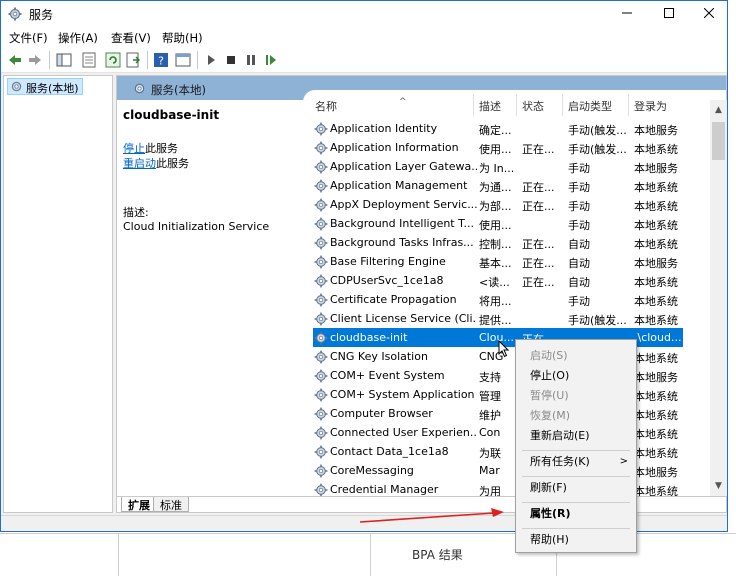  I want to click on table-row: Base Filtering Engine 基本... 正在... 自动 本地服务, so click(498, 261).